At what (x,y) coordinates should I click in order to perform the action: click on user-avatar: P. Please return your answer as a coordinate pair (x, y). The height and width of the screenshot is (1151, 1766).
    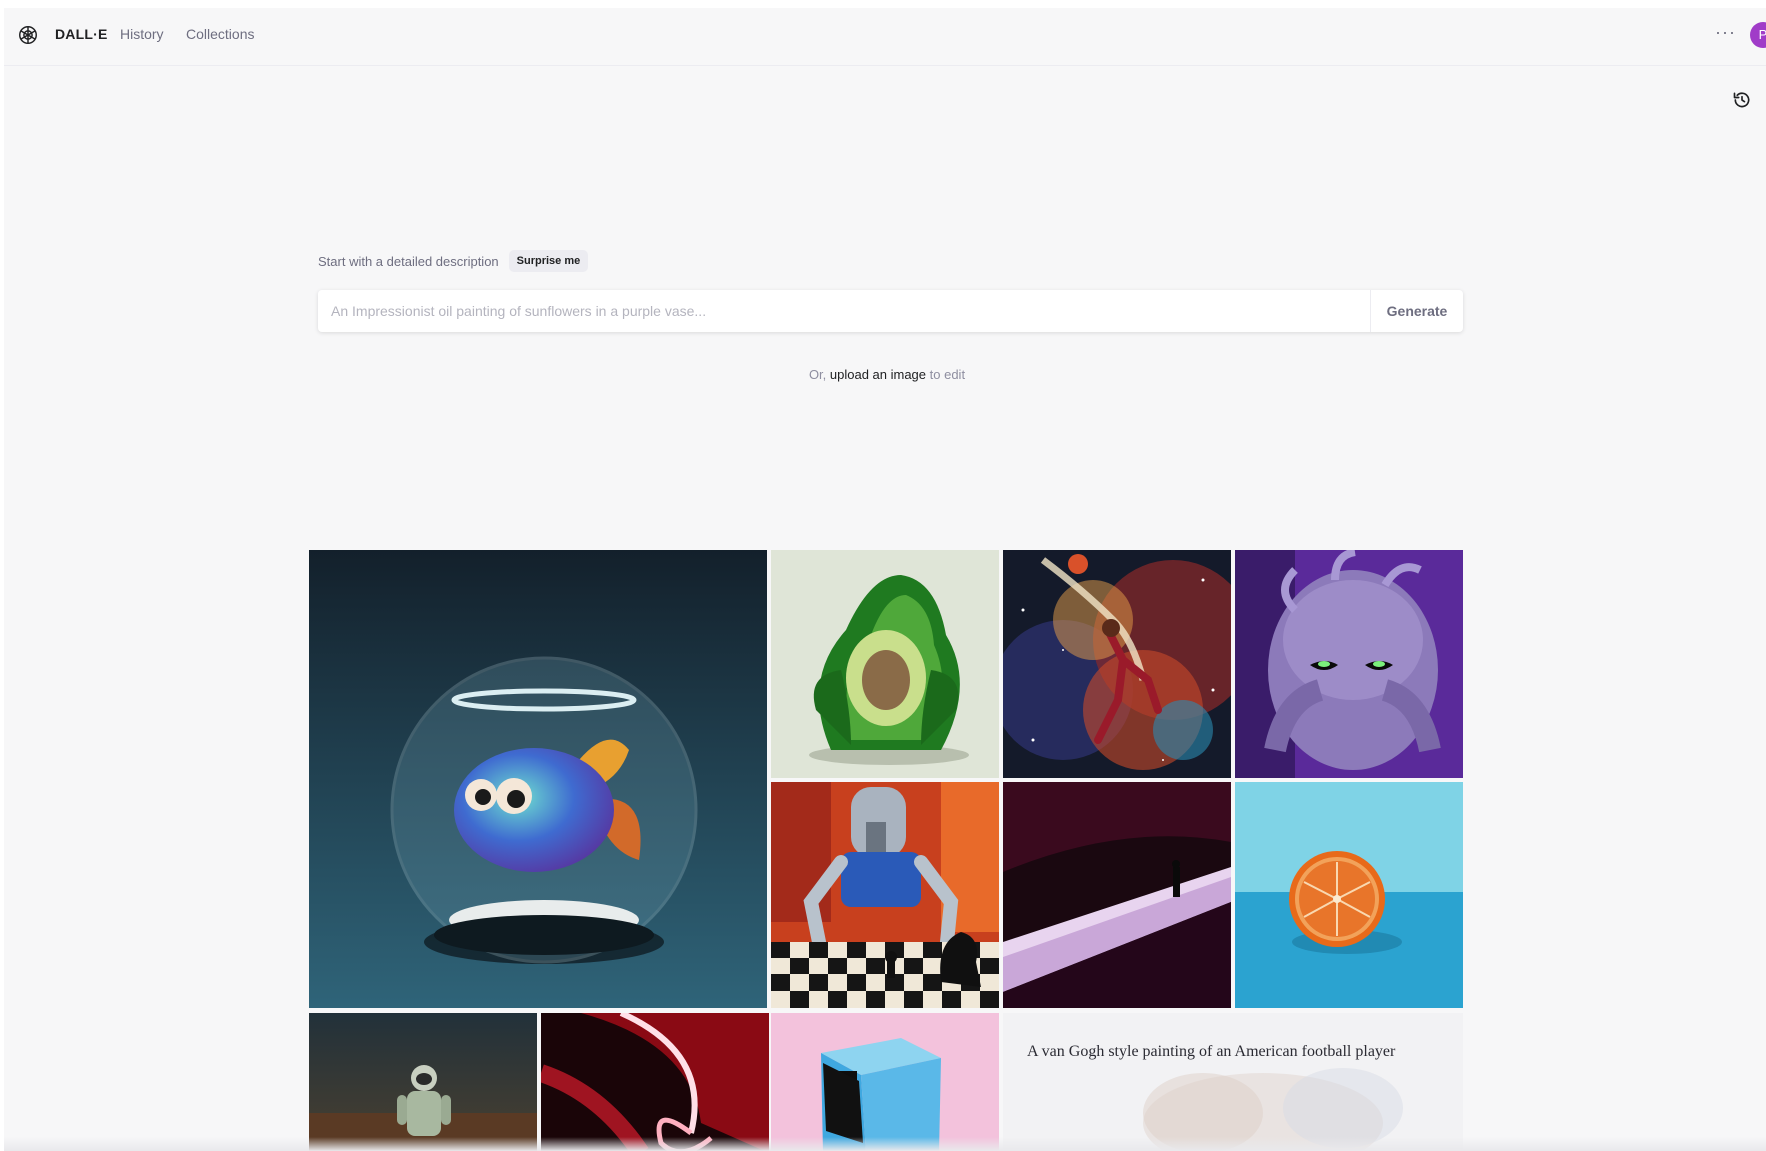
    Looking at the image, I should click on (1758, 35).